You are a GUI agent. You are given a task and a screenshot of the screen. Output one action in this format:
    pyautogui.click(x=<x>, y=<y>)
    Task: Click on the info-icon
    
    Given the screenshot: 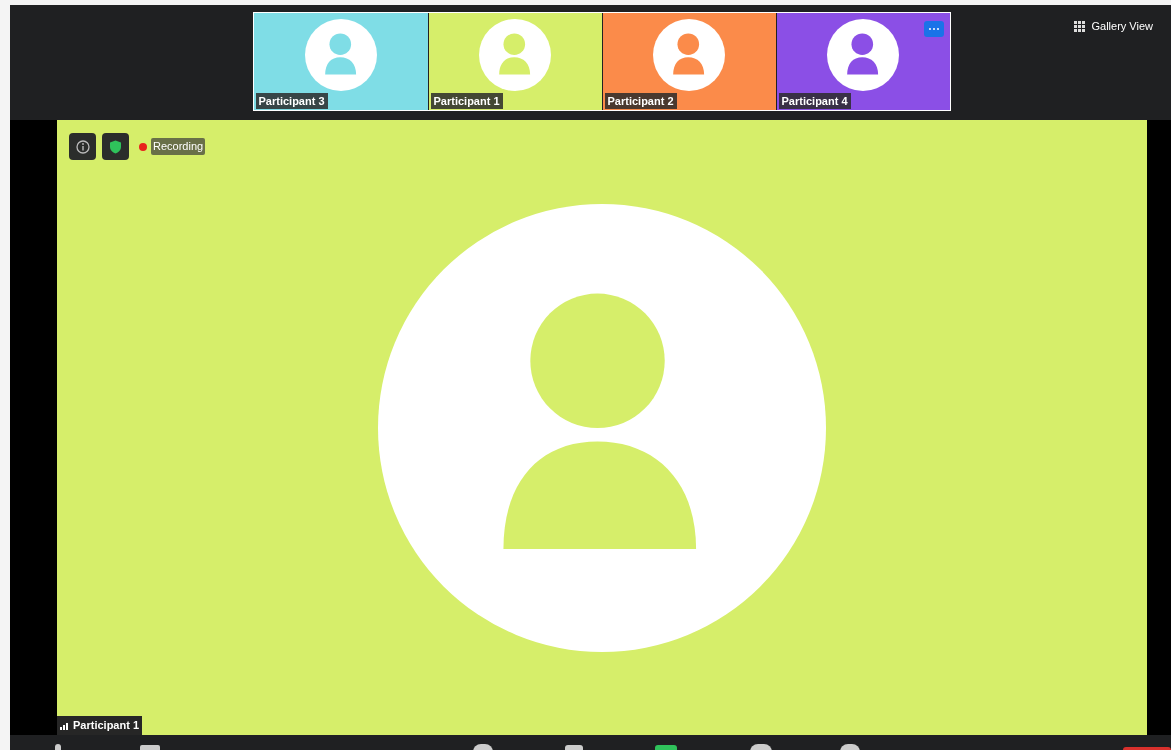 What is the action you would take?
    pyautogui.click(x=82, y=146)
    